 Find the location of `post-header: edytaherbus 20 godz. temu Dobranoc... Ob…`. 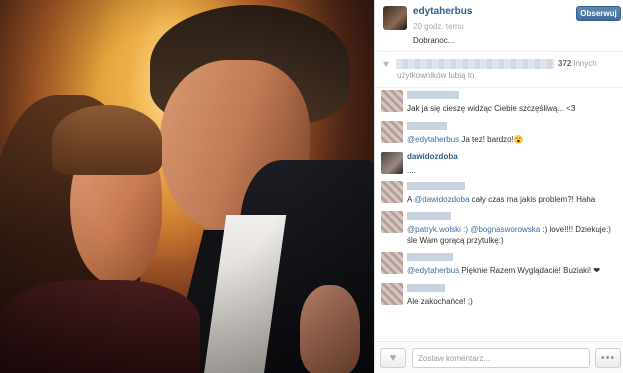

post-header: edytaherbus 20 godz. temu Dobranoc... Ob… is located at coordinates (499, 26).